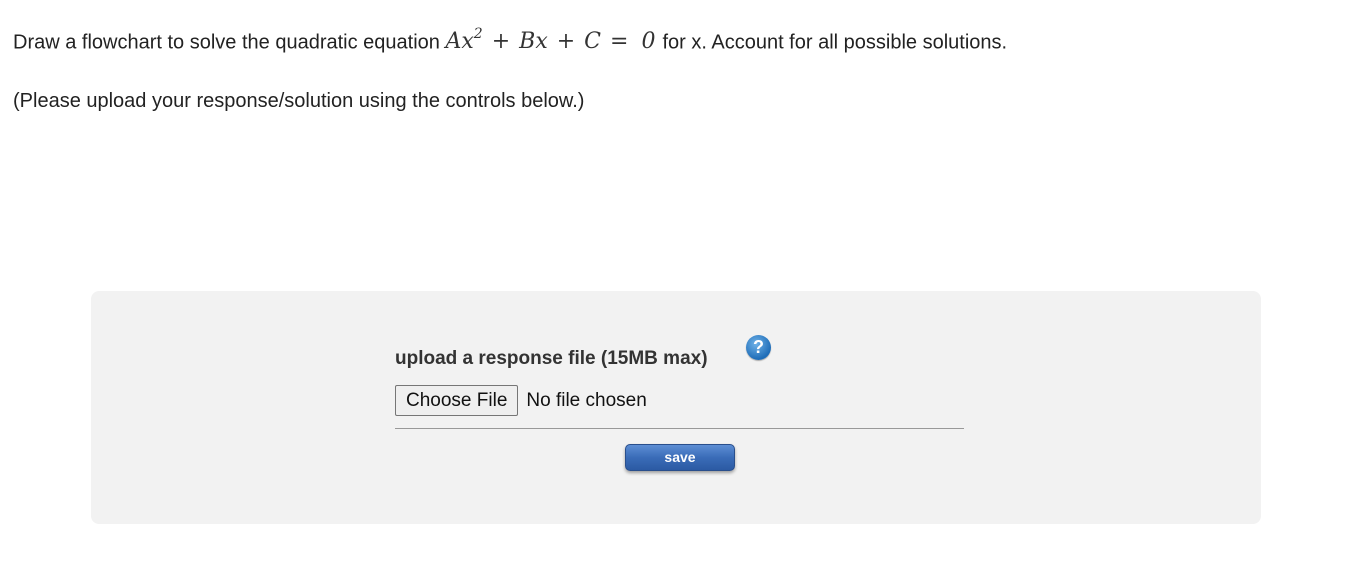 This screenshot has height=585, width=1368. Describe the element at coordinates (521, 400) in the screenshot. I see `file-input: Choose File No file chosen` at that location.